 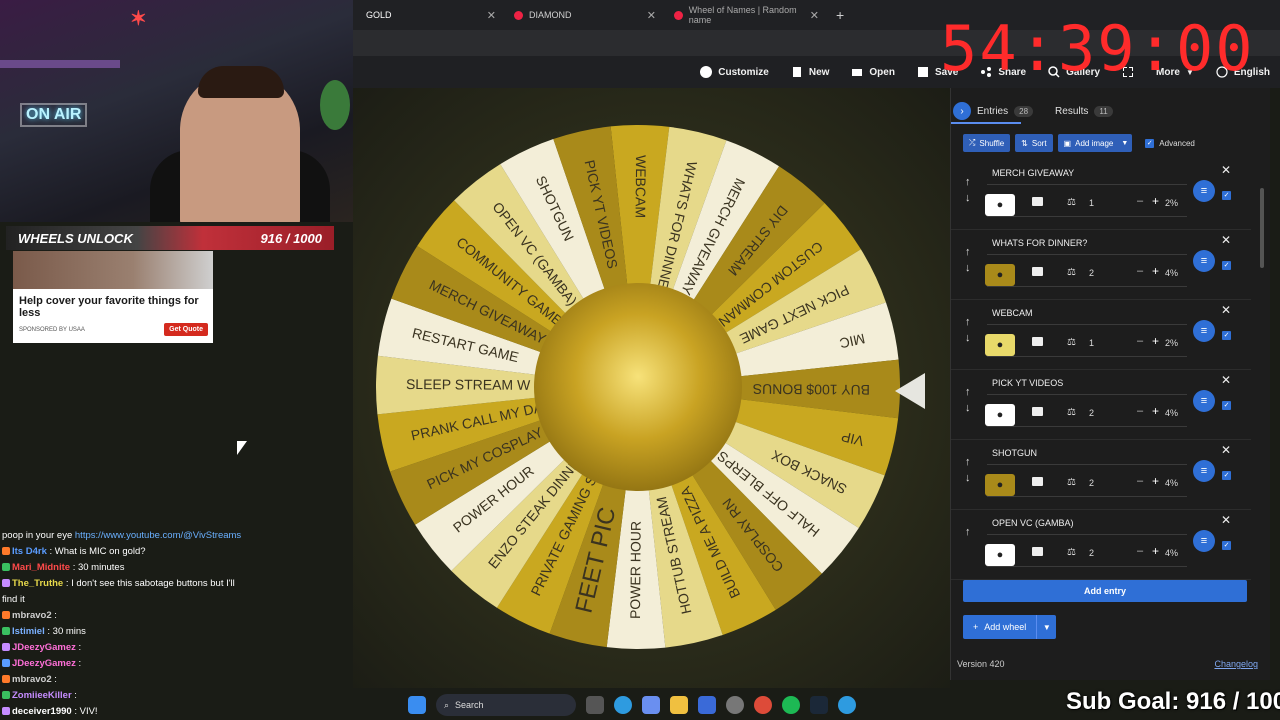 I want to click on checkbox-checked-icon: ✓, so click(x=1150, y=143).